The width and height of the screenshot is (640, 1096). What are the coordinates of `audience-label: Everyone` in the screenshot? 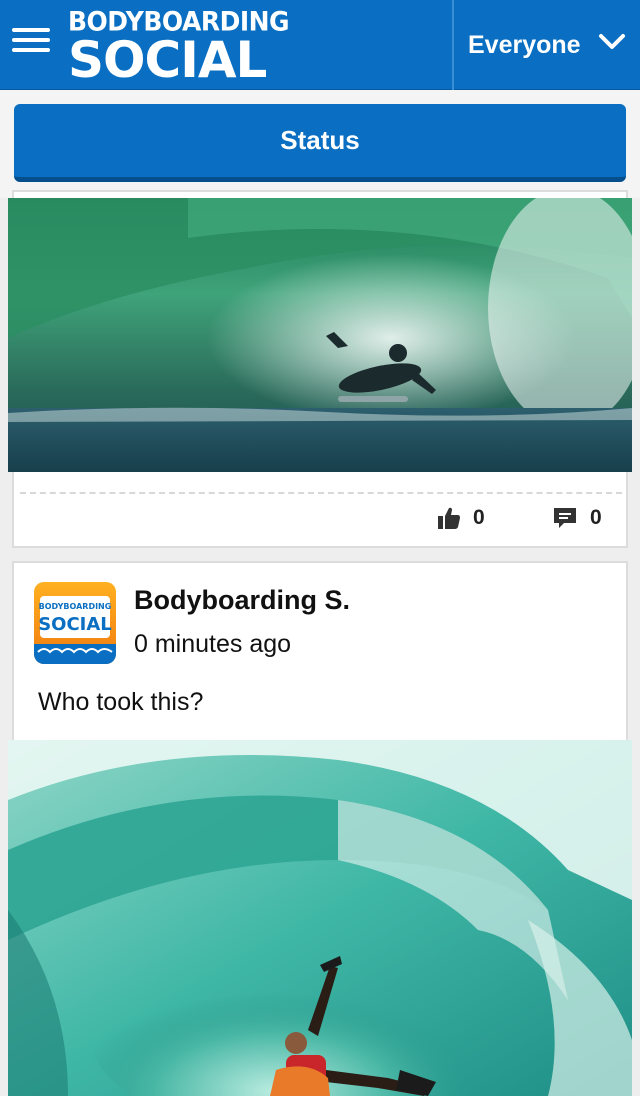 It's located at (524, 45).